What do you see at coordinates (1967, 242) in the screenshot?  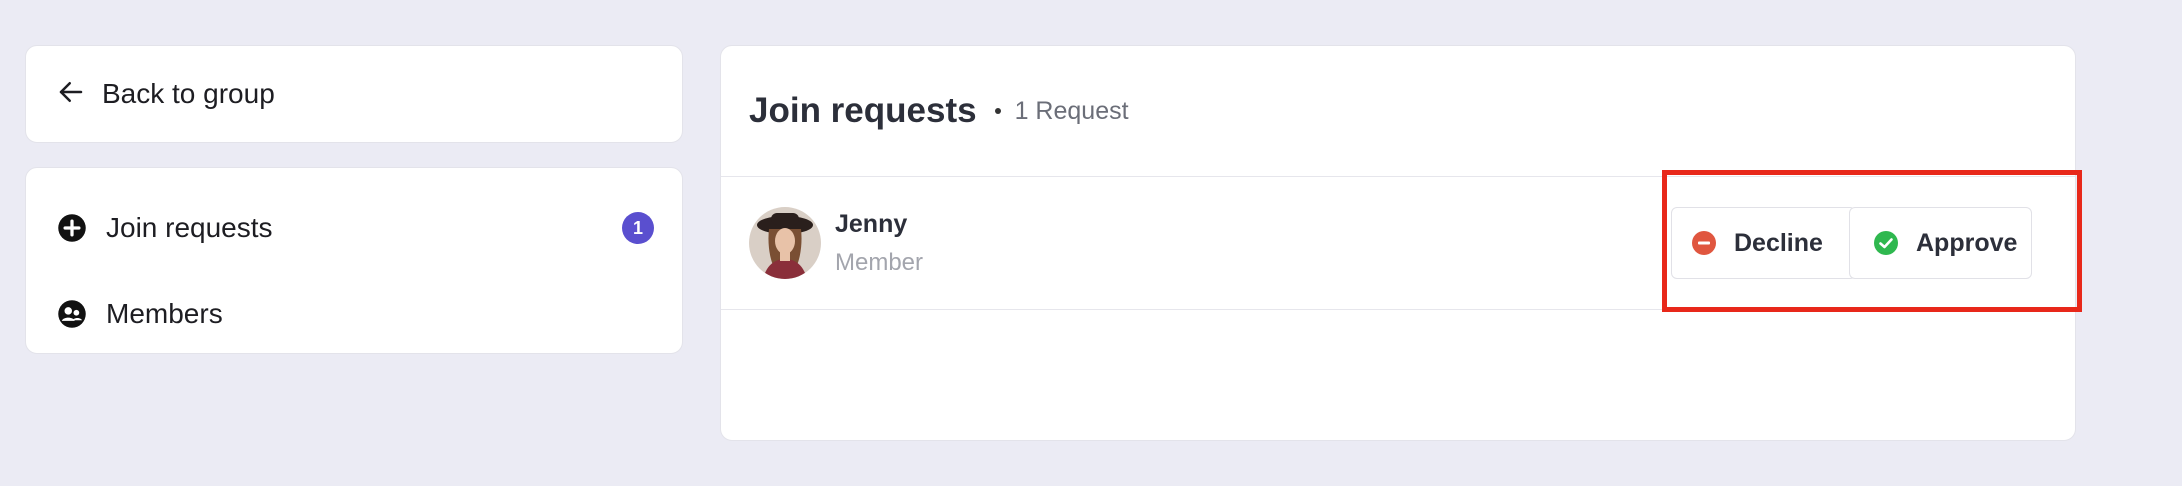 I see `approve-label: Approve` at bounding box center [1967, 242].